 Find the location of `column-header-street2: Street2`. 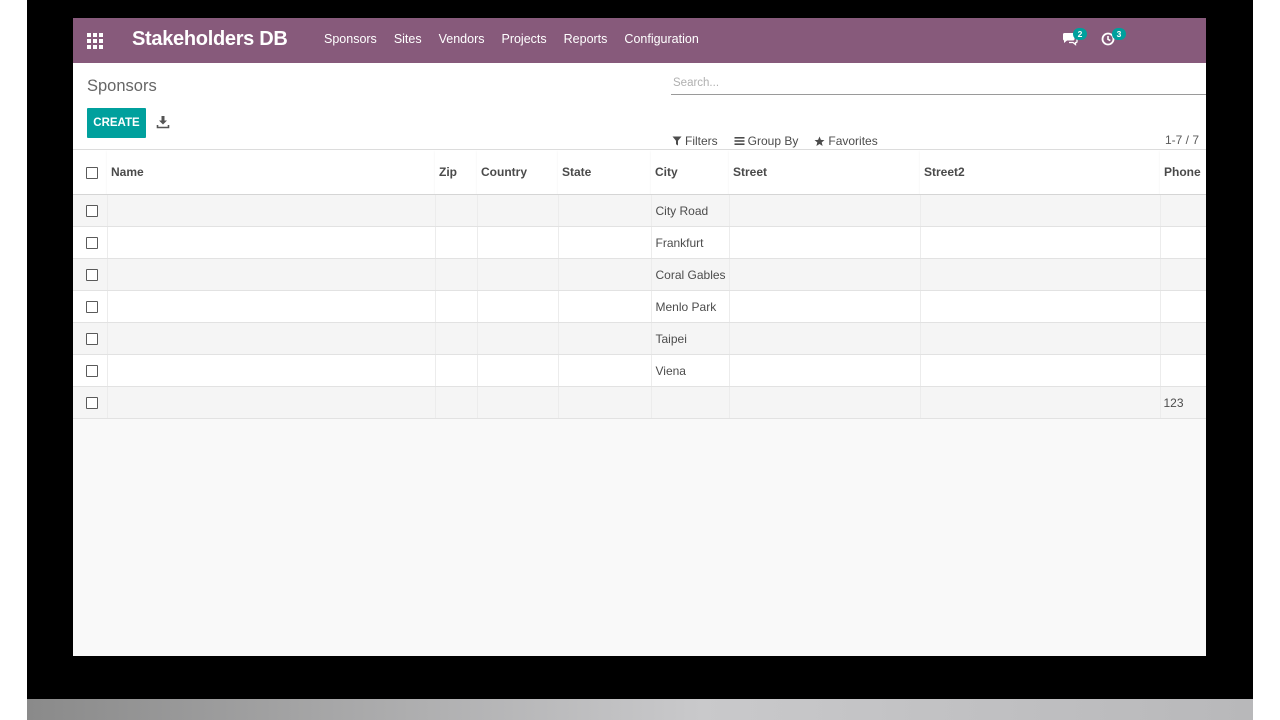

column-header-street2: Street2 is located at coordinates (1040, 172).